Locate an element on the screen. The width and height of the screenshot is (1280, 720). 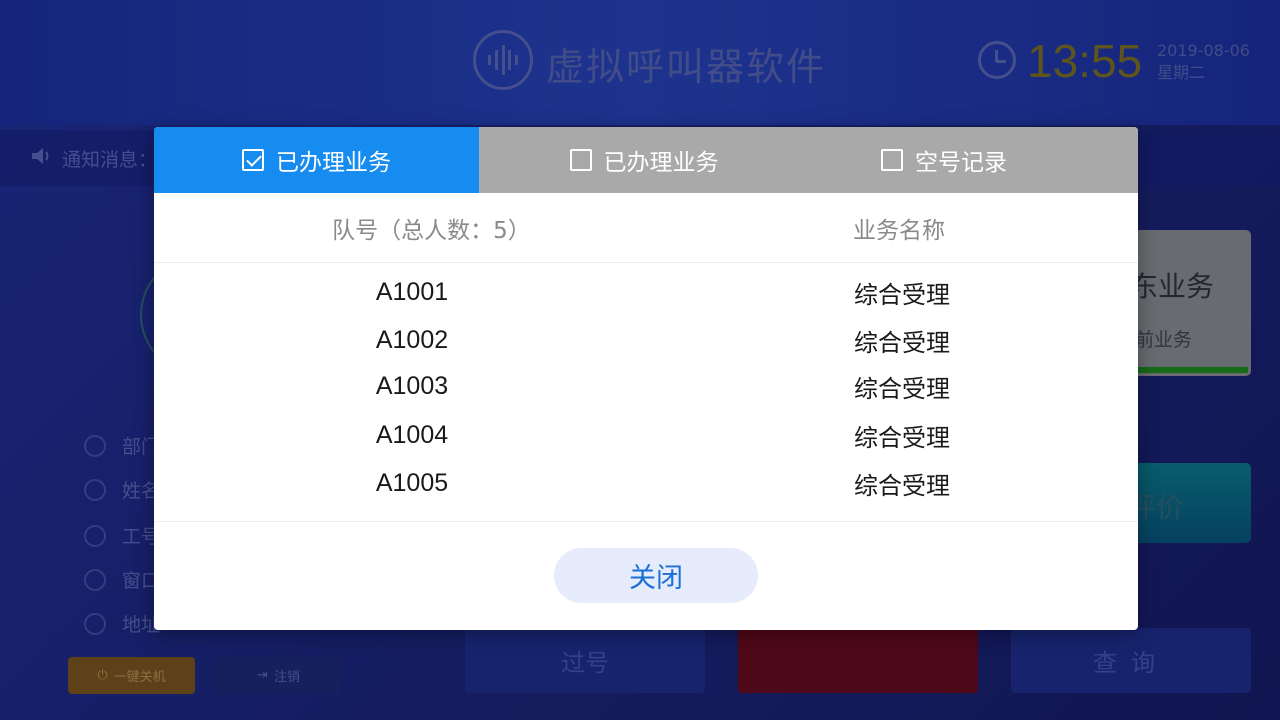
table-row: A1003 综合受理 is located at coordinates (646, 386).